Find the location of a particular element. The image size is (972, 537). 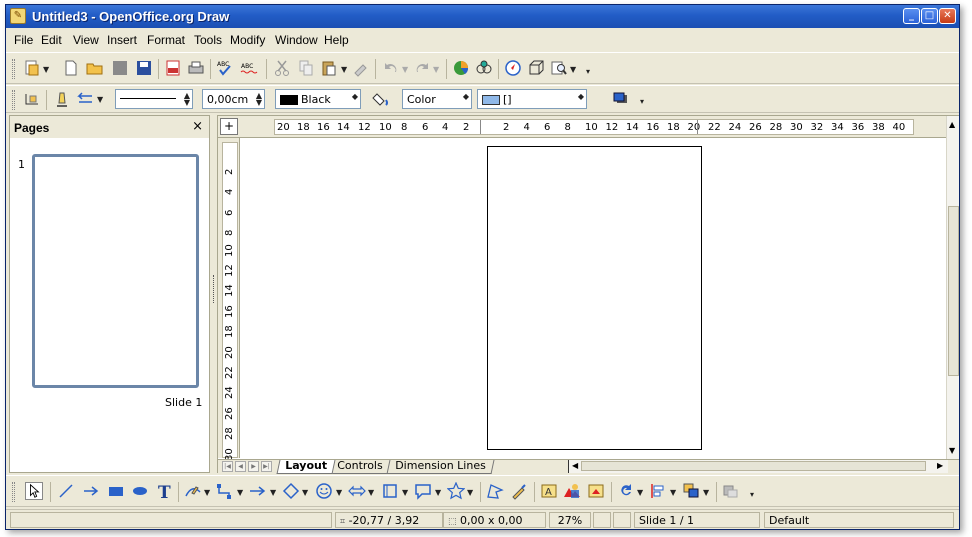

new-document-icon is located at coordinates (32, 68).